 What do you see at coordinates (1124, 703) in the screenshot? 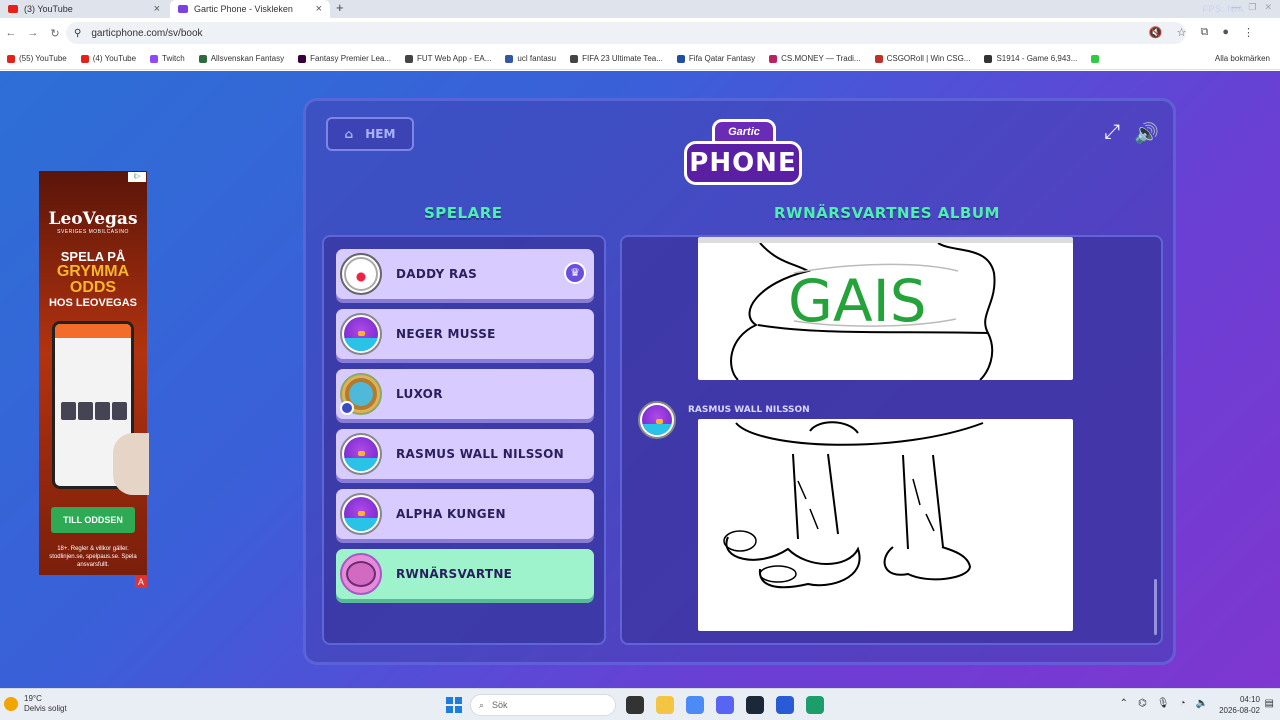
I see `chevron-up-icon: ⌃` at bounding box center [1124, 703].